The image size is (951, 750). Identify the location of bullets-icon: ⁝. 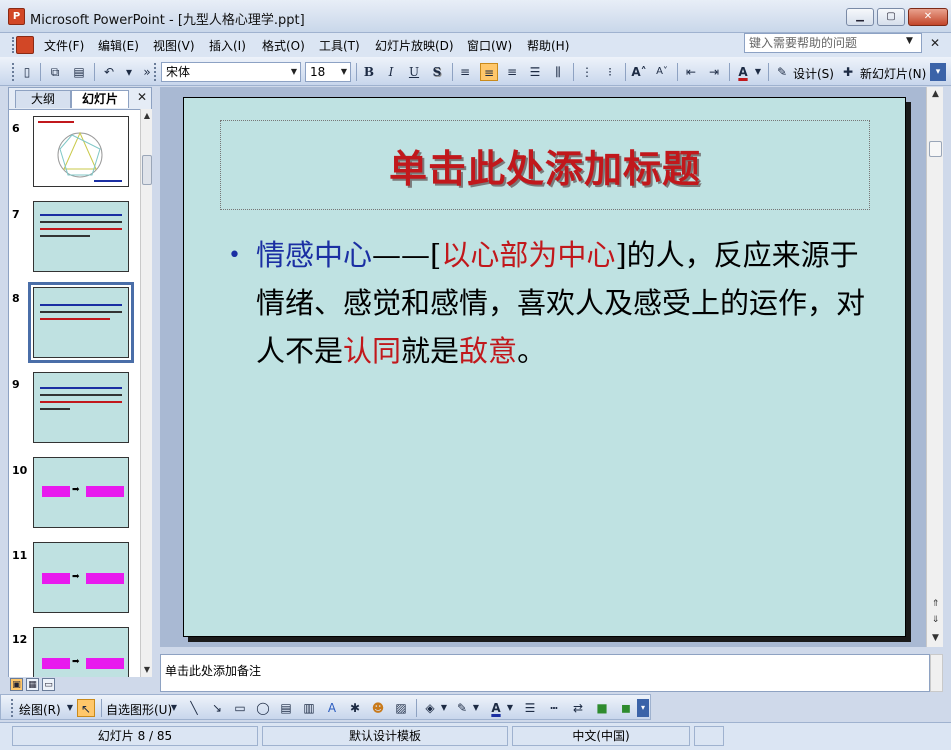
(610, 72).